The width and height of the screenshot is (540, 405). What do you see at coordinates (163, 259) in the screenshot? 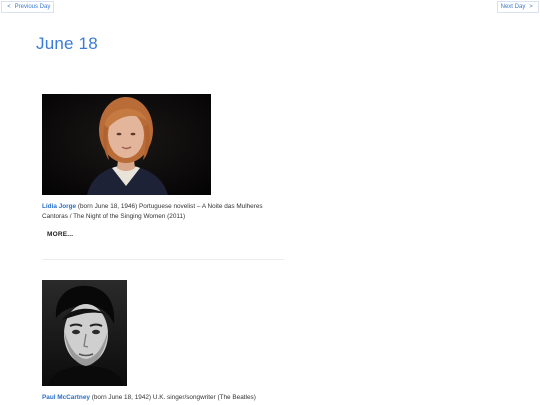
I see `entry-divider` at bounding box center [163, 259].